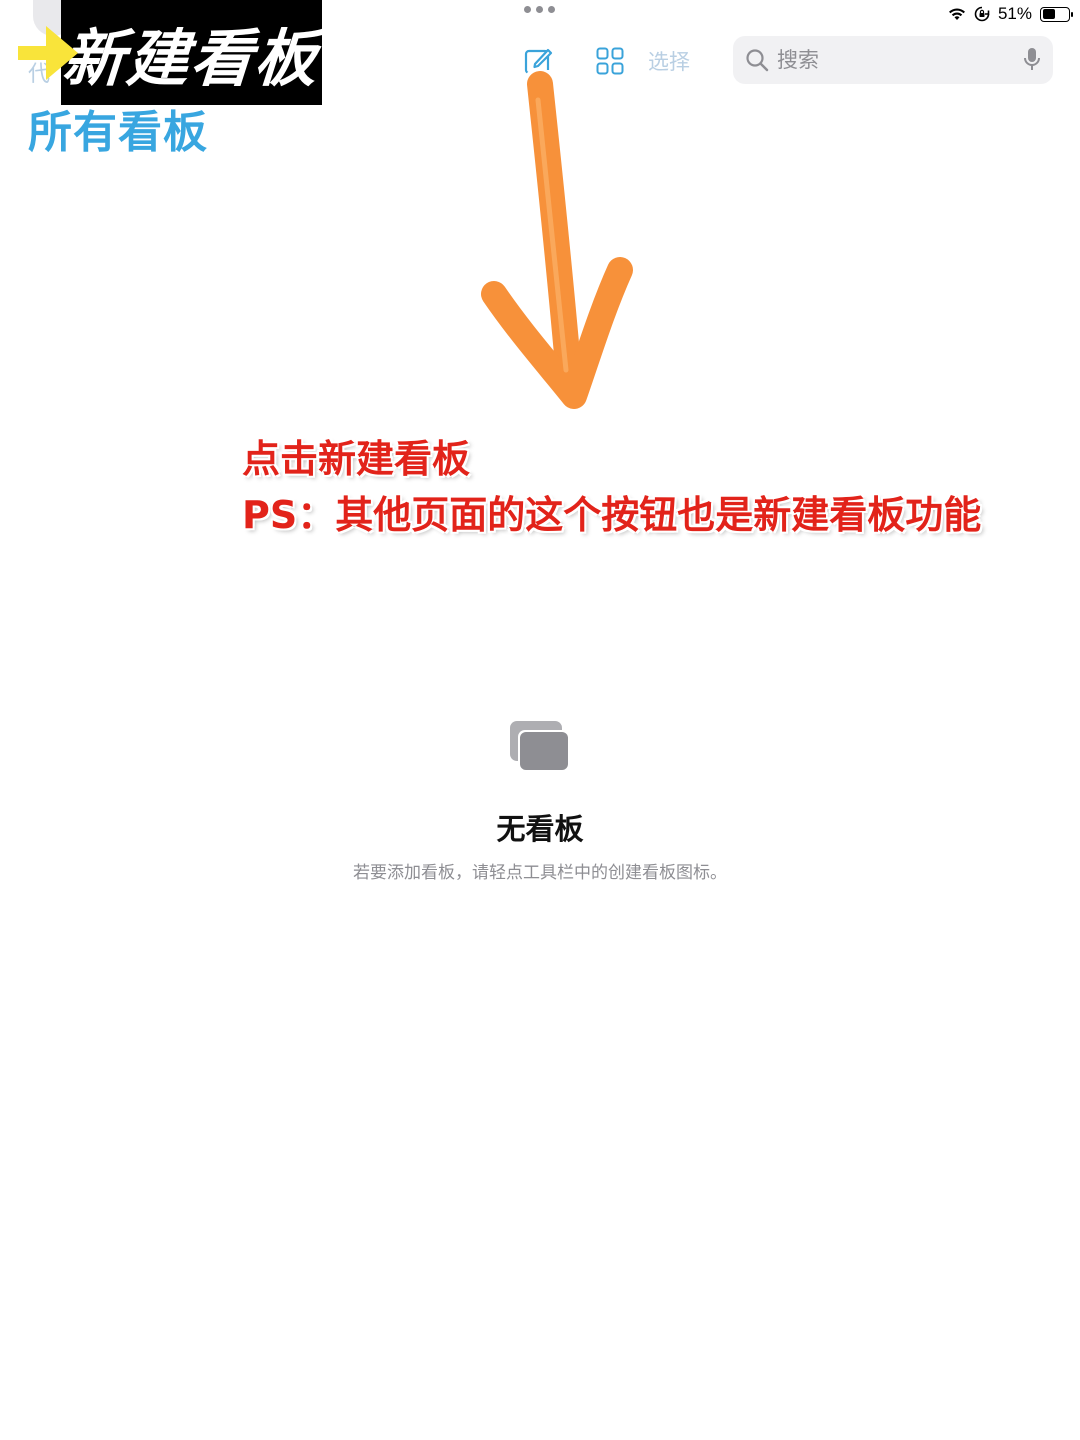  Describe the element at coordinates (118, 132) in the screenshot. I see `page-title: 所有看板` at that location.